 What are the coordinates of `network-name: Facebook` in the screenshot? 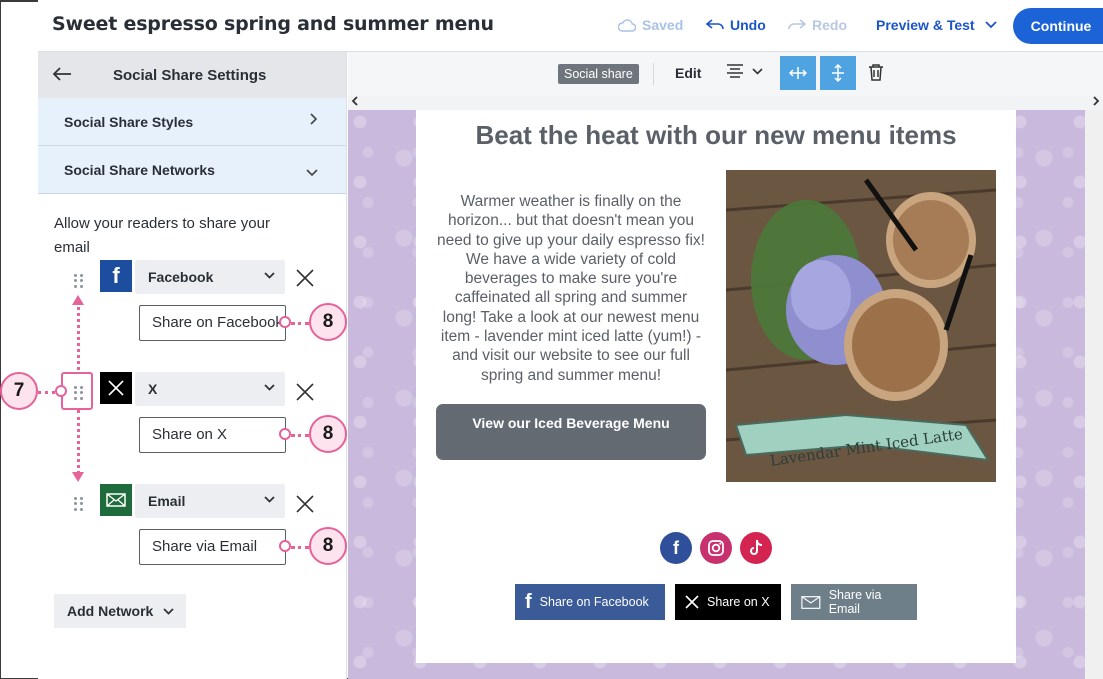 It's located at (181, 277).